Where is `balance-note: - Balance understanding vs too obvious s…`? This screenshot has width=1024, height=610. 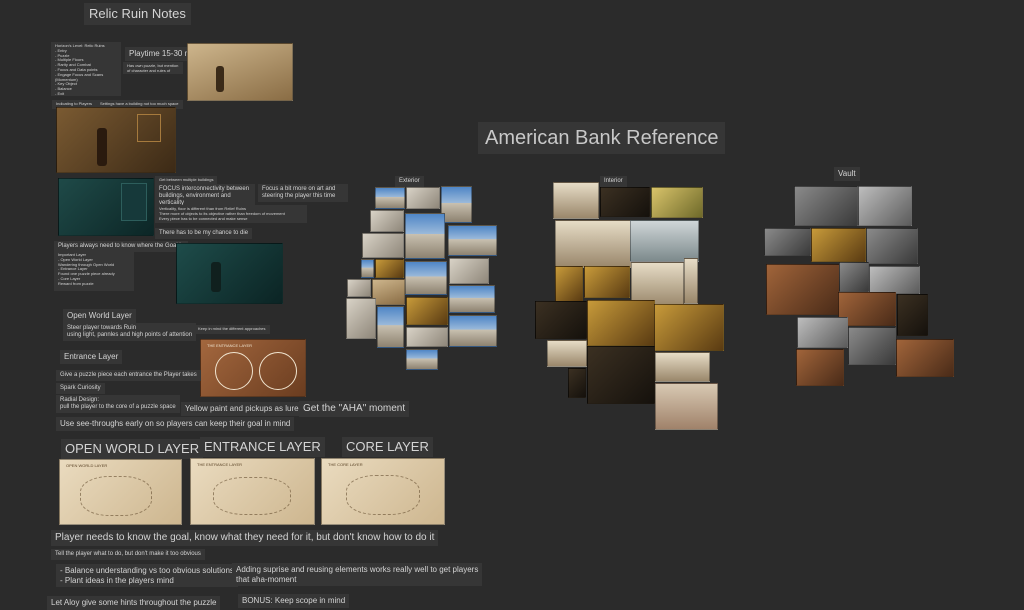 balance-note: - Balance understanding vs too obvious s… is located at coordinates (147, 576).